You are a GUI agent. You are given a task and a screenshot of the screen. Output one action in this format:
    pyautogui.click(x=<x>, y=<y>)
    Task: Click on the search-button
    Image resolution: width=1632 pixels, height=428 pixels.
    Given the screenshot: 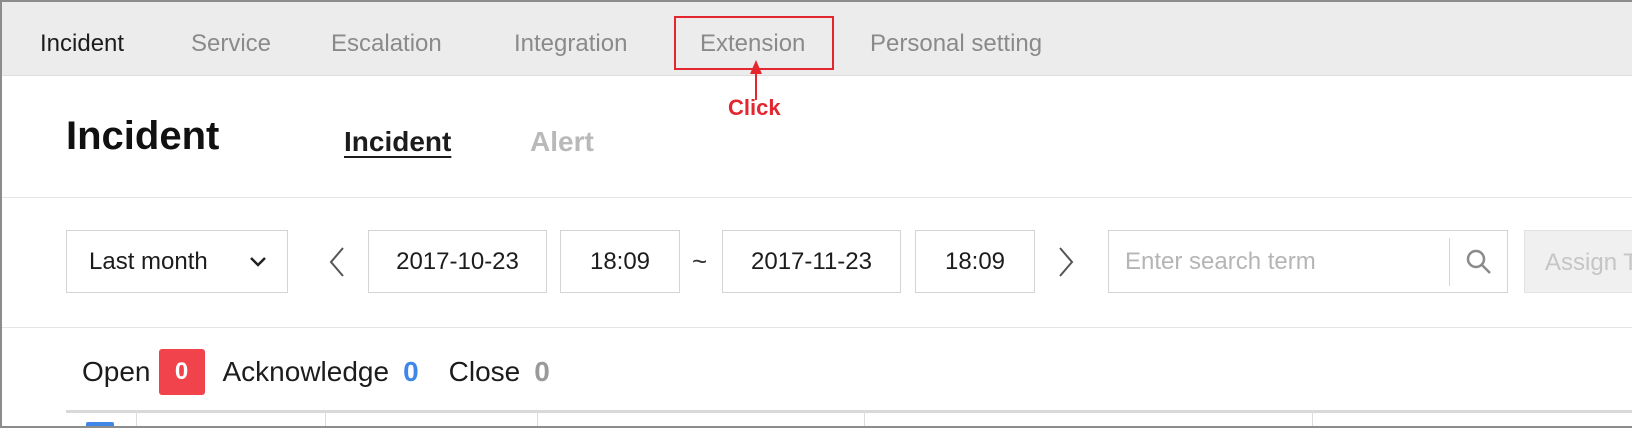 What is the action you would take?
    pyautogui.click(x=1478, y=261)
    